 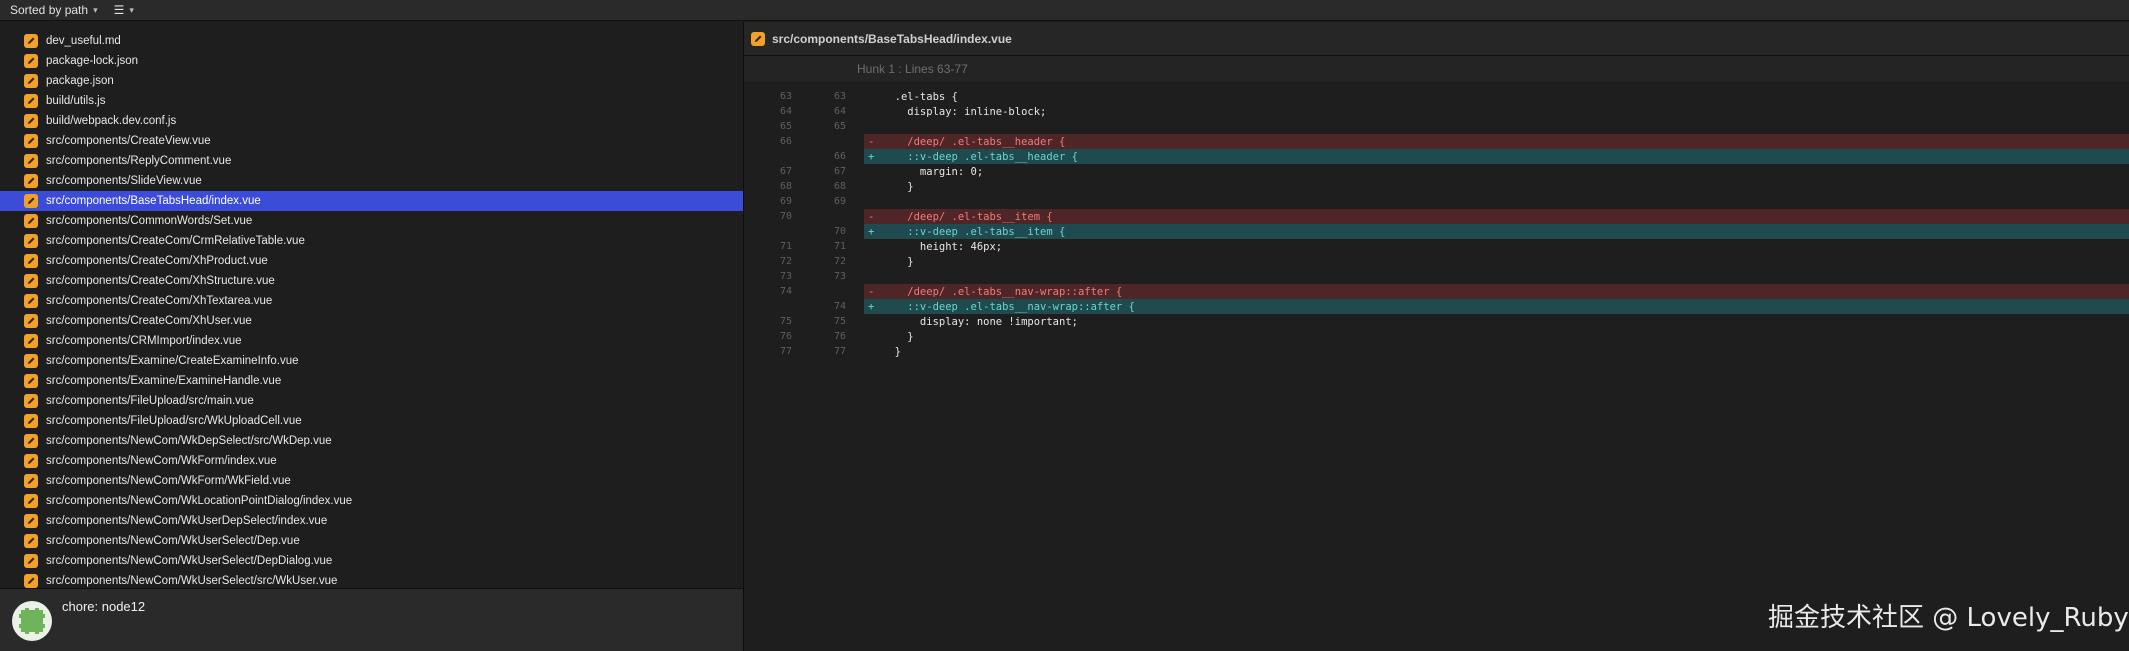 What do you see at coordinates (95, 9) in the screenshot?
I see `chevron-down-icon: ▾` at bounding box center [95, 9].